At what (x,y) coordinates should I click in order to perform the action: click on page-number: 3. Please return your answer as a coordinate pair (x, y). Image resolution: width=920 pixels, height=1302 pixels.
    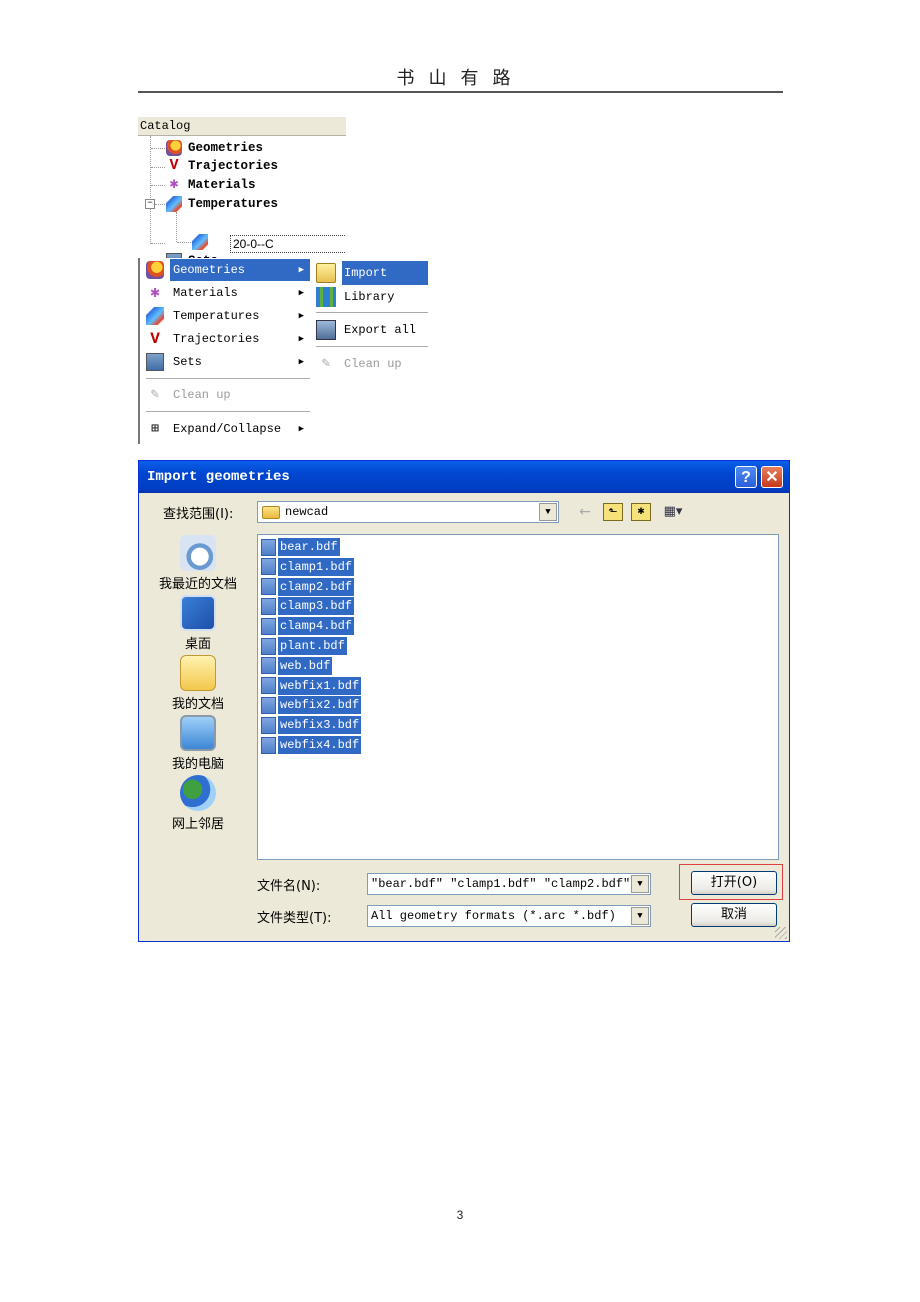
    Looking at the image, I should click on (460, 1215).